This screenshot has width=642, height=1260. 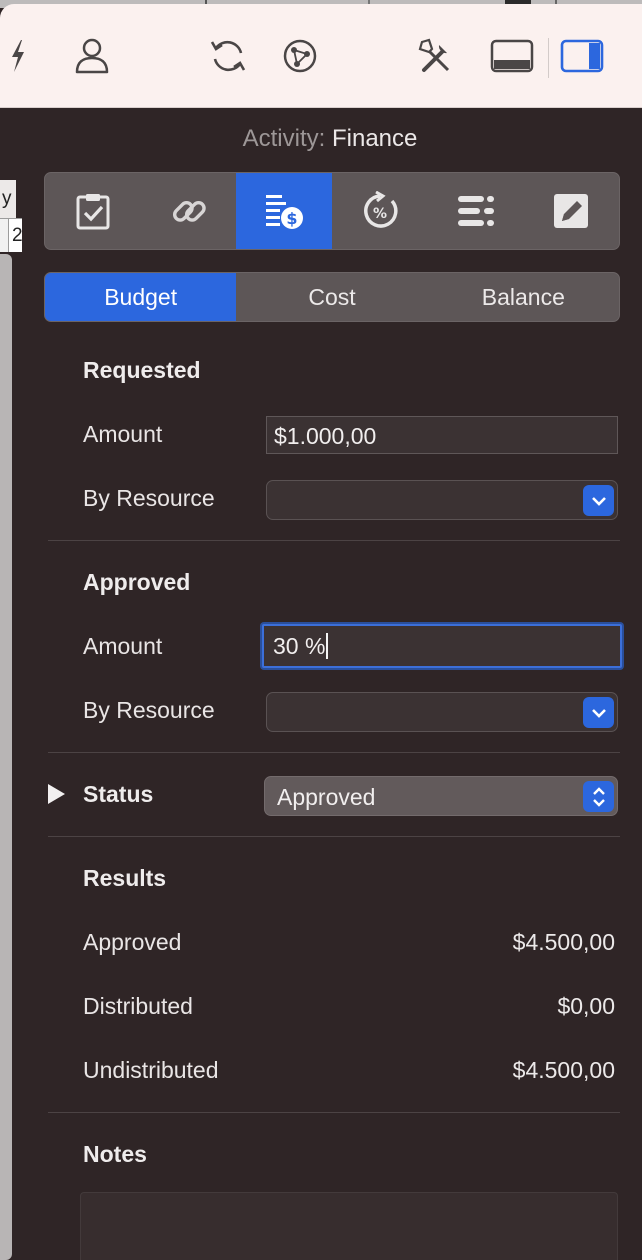 I want to click on tab-progress: %, so click(x=380, y=211).